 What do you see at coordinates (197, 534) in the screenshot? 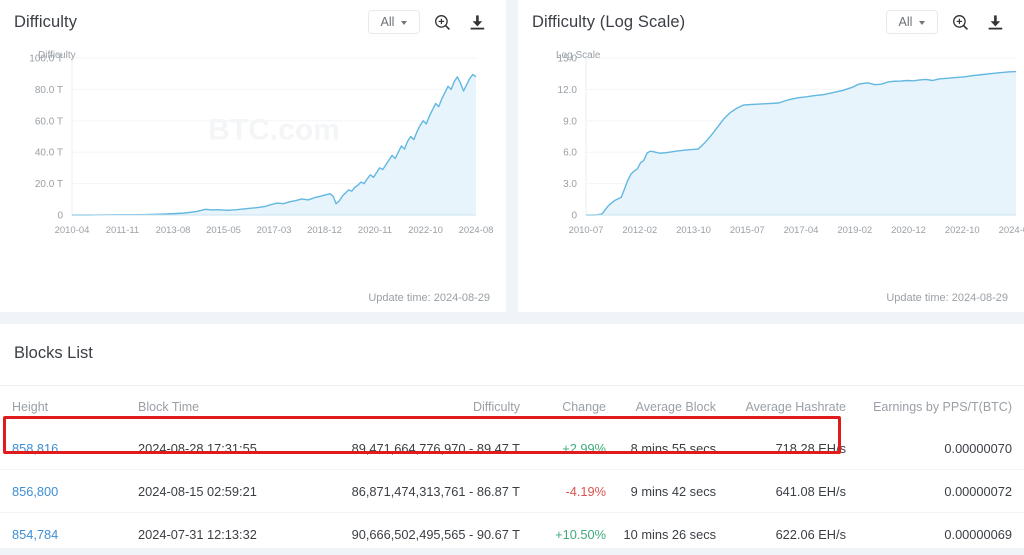
I see `cell-block-time-text: 2024-07-31 12:13:32` at bounding box center [197, 534].